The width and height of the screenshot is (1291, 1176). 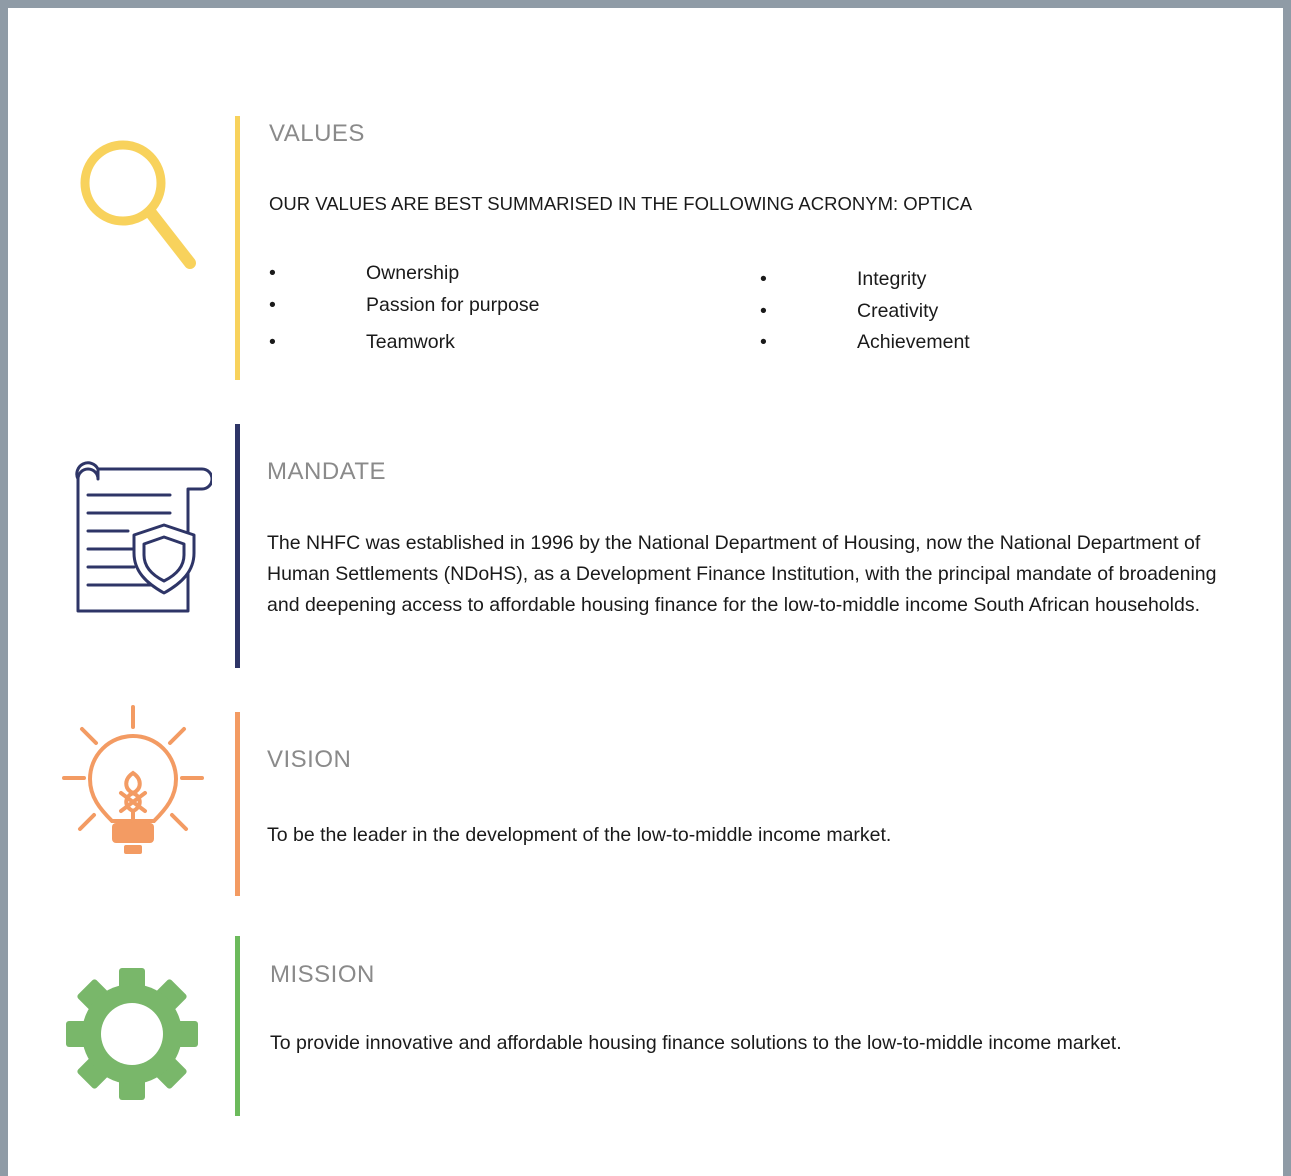 What do you see at coordinates (132, 1034) in the screenshot?
I see `gear-icon` at bounding box center [132, 1034].